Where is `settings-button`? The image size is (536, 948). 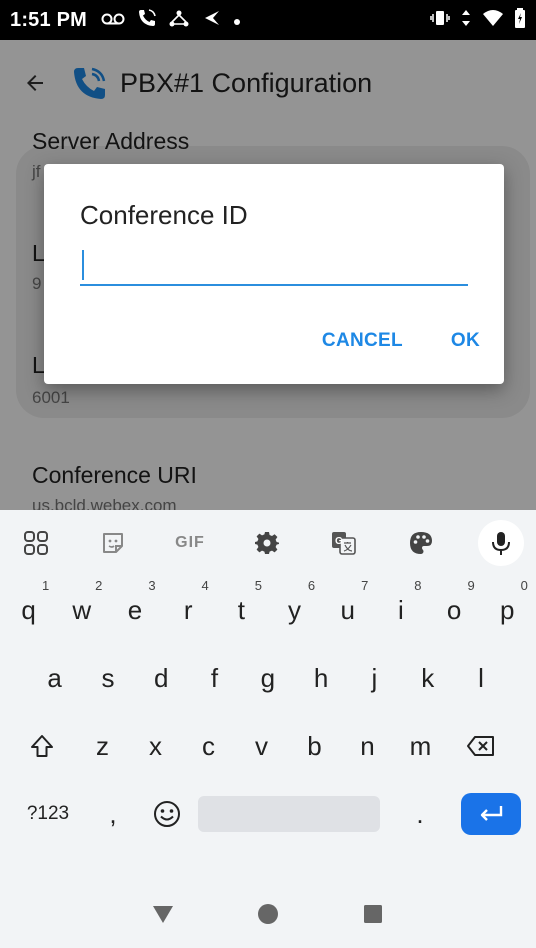 settings-button is located at coordinates (267, 543).